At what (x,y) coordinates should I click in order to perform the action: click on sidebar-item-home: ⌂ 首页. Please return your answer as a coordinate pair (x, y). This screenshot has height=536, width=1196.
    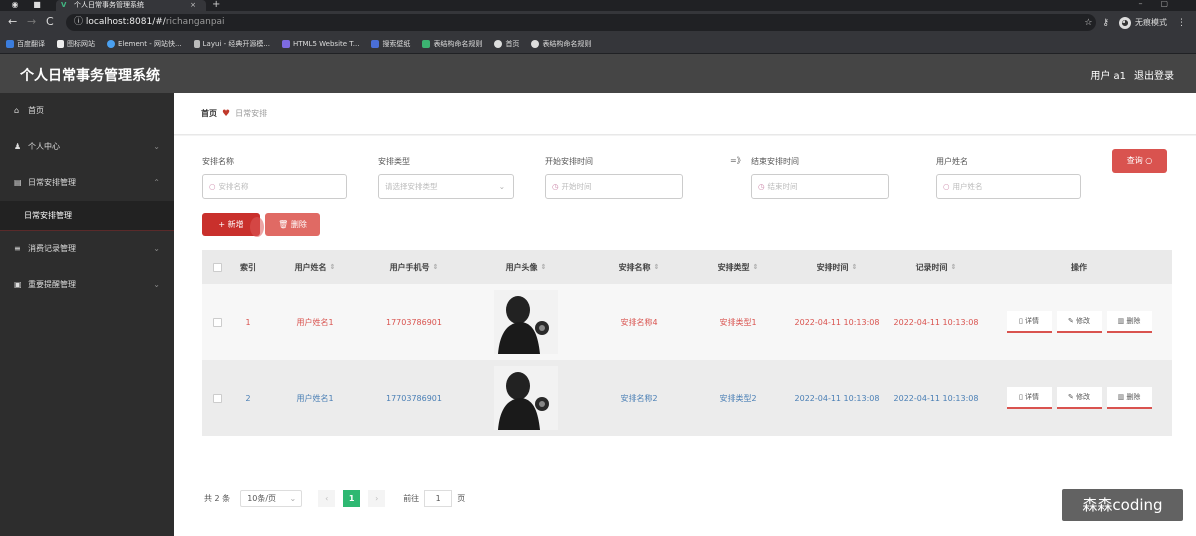
    Looking at the image, I should click on (87, 111).